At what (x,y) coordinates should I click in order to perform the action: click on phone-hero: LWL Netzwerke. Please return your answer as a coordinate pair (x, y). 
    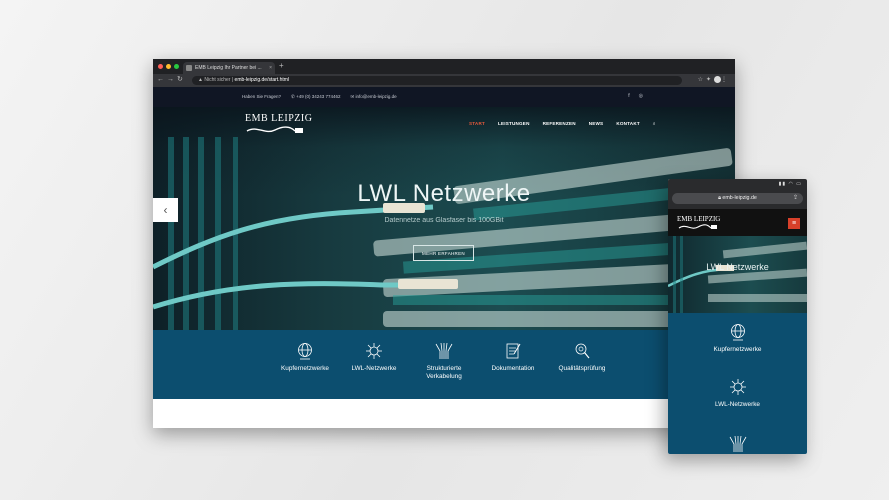
    Looking at the image, I should click on (737, 274).